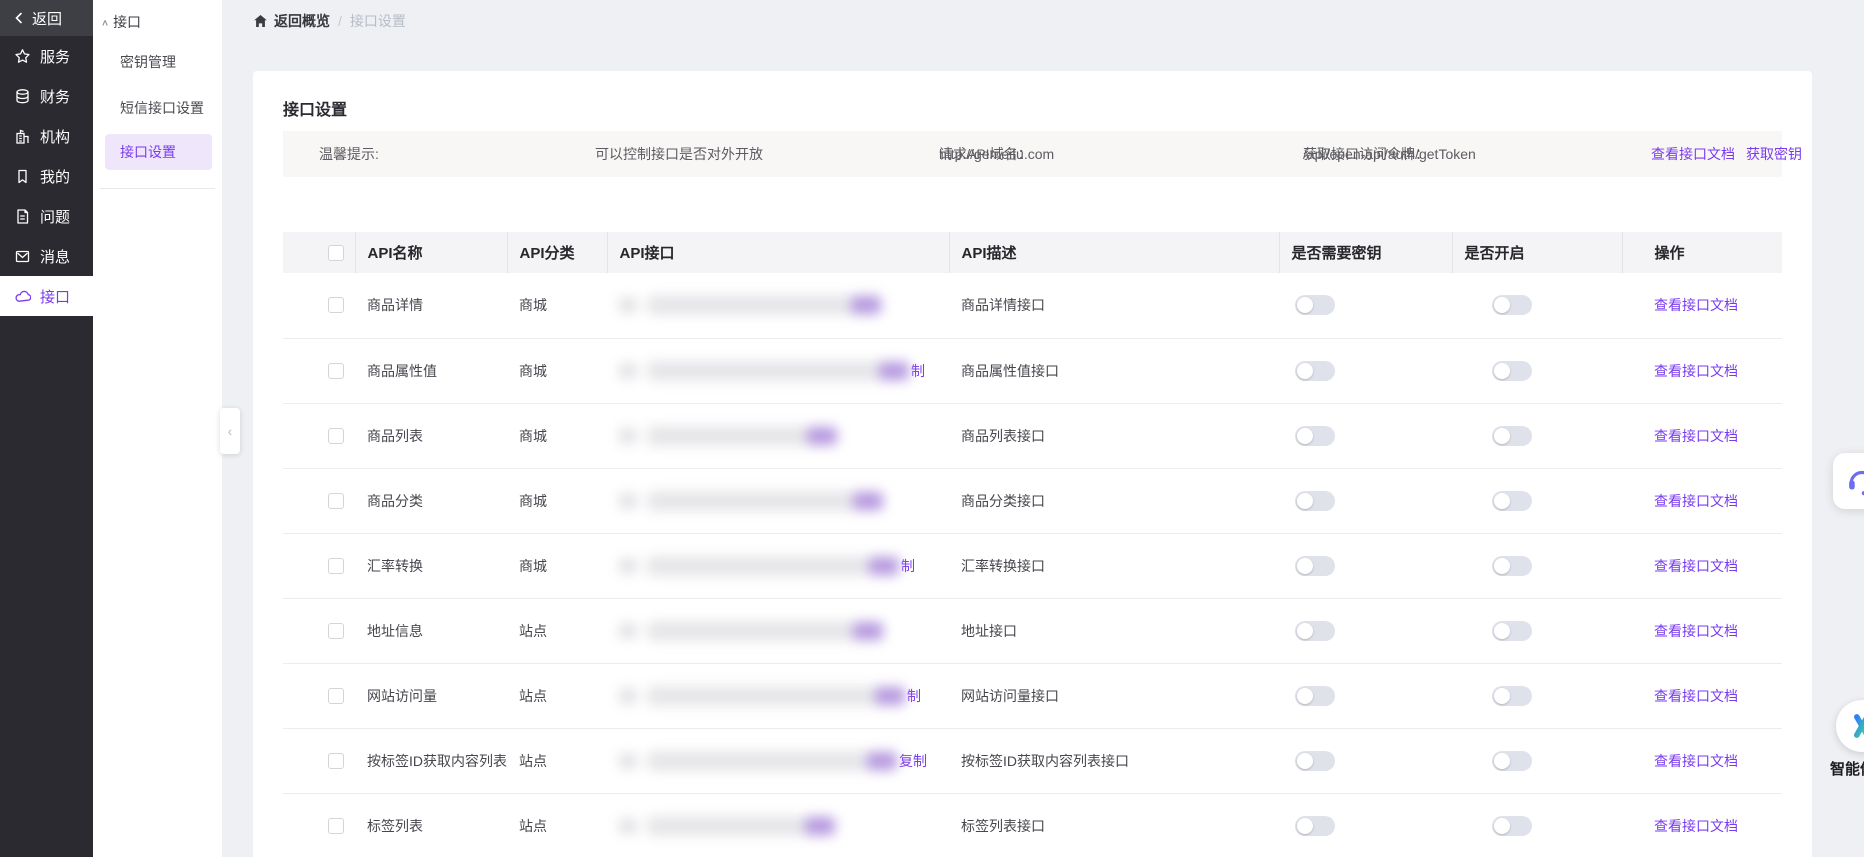  Describe the element at coordinates (158, 152) in the screenshot. I see `submenu-item-api-settings: 接口设置` at that location.